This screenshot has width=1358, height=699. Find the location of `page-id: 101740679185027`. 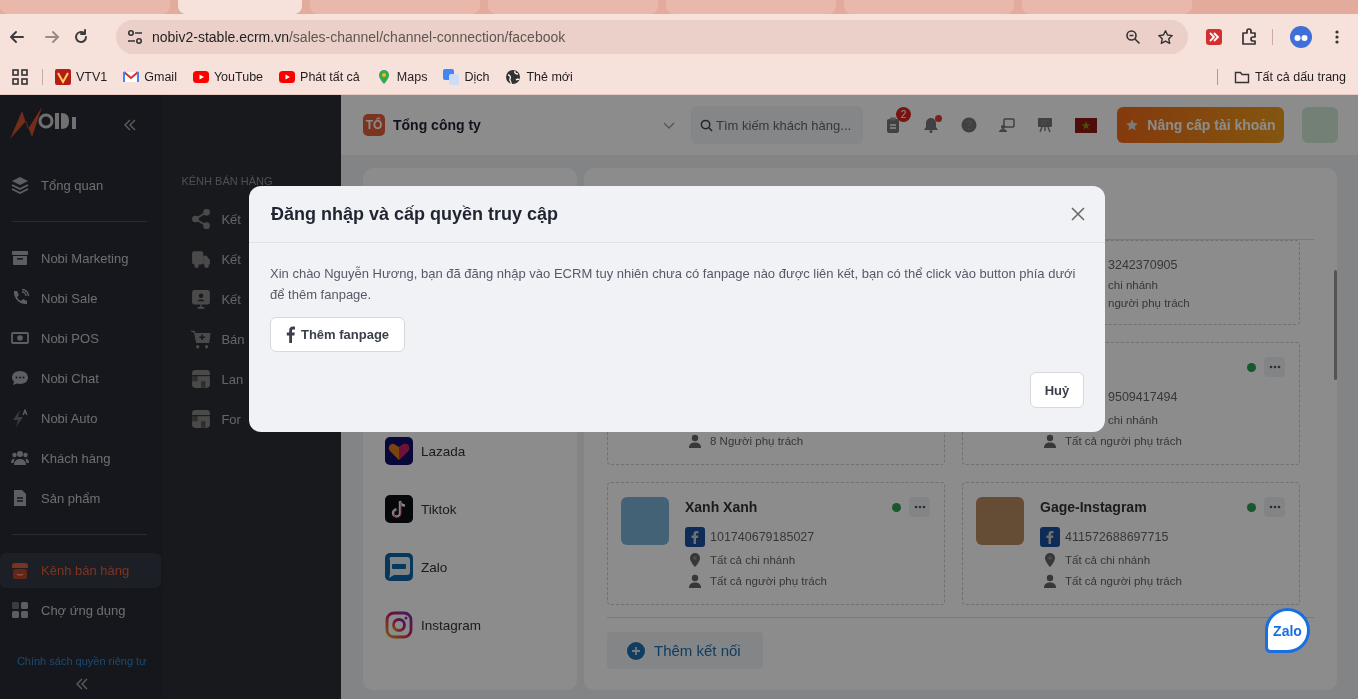

page-id: 101740679185027 is located at coordinates (762, 536).